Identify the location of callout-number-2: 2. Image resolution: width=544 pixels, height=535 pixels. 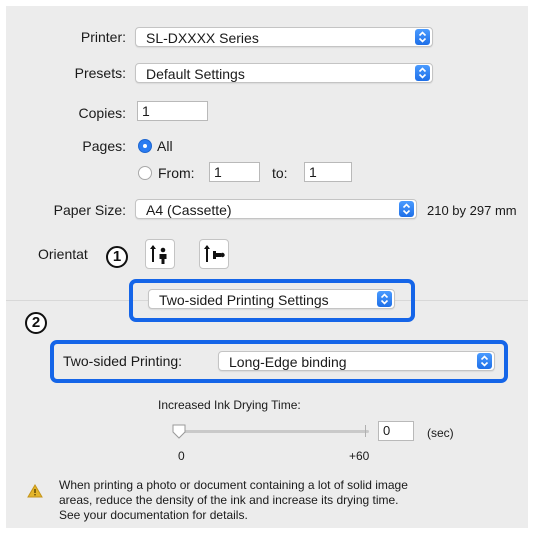
(36, 323).